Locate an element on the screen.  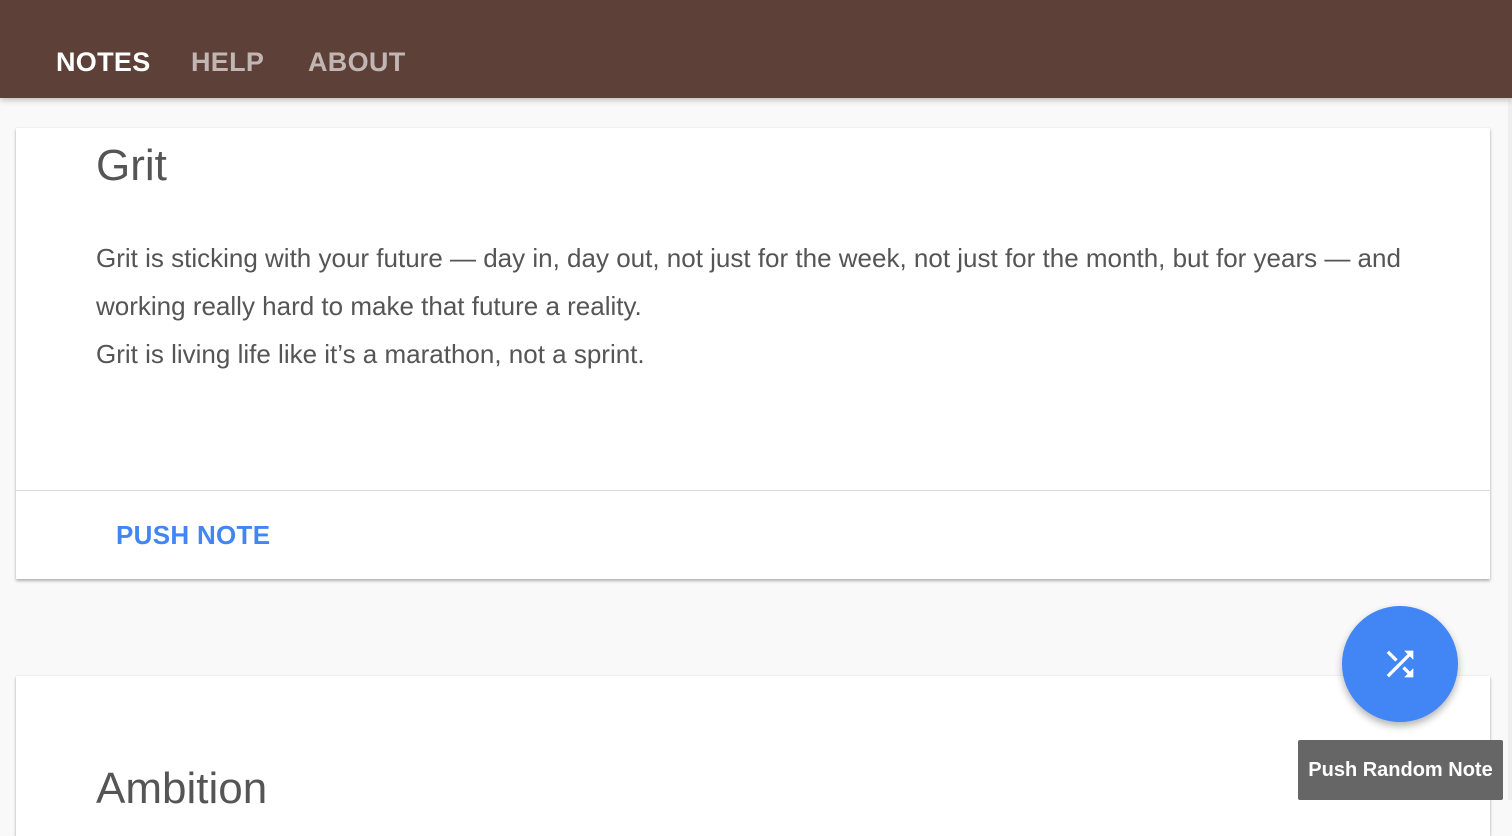
fab-tooltip: Push Random Note is located at coordinates (1400, 770).